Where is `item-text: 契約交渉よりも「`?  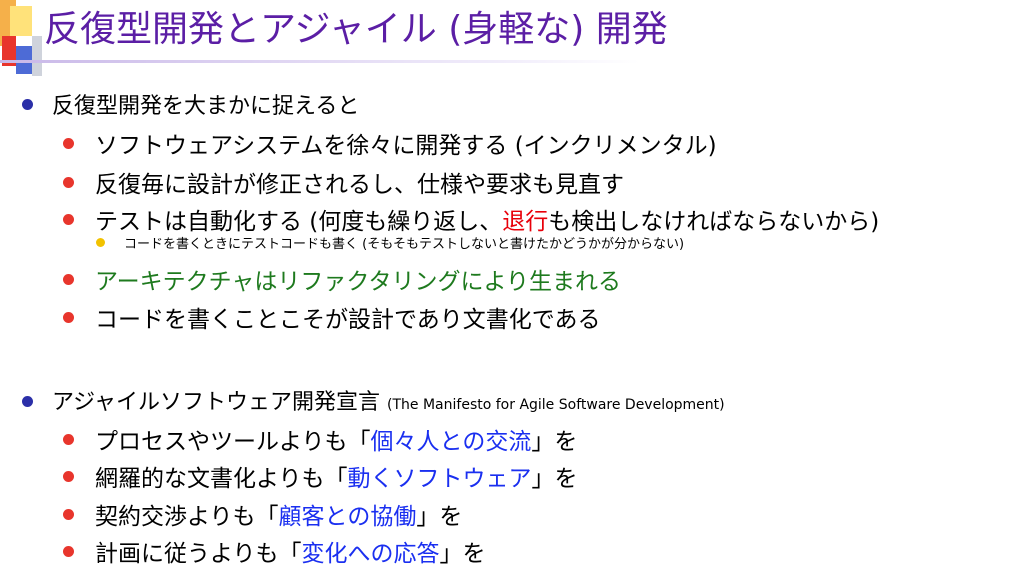
item-text: 契約交渉よりも「 is located at coordinates (187, 517).